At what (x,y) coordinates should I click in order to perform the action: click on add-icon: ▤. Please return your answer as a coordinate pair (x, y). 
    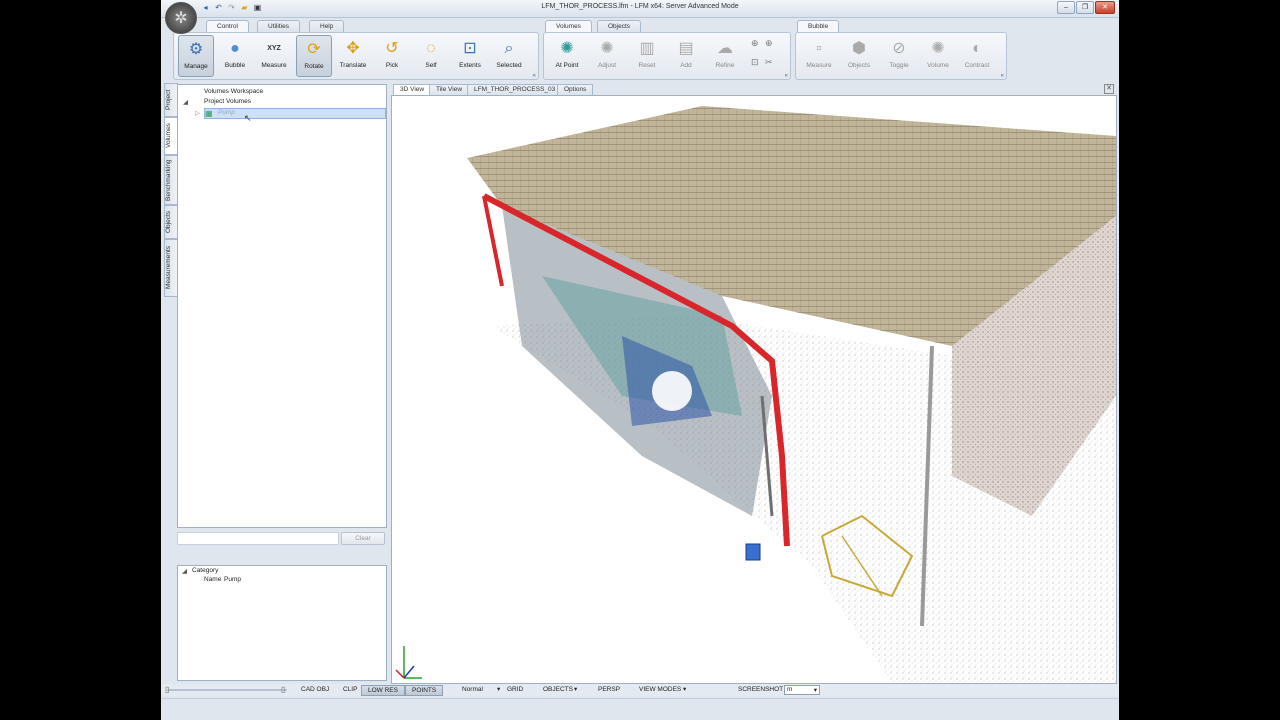
    Looking at the image, I should click on (686, 48).